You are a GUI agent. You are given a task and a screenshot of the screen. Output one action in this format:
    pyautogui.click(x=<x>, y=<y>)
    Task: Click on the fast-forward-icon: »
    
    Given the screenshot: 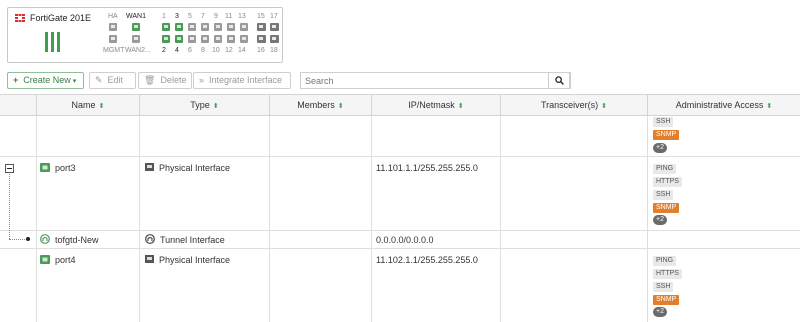 What is the action you would take?
    pyautogui.click(x=202, y=80)
    